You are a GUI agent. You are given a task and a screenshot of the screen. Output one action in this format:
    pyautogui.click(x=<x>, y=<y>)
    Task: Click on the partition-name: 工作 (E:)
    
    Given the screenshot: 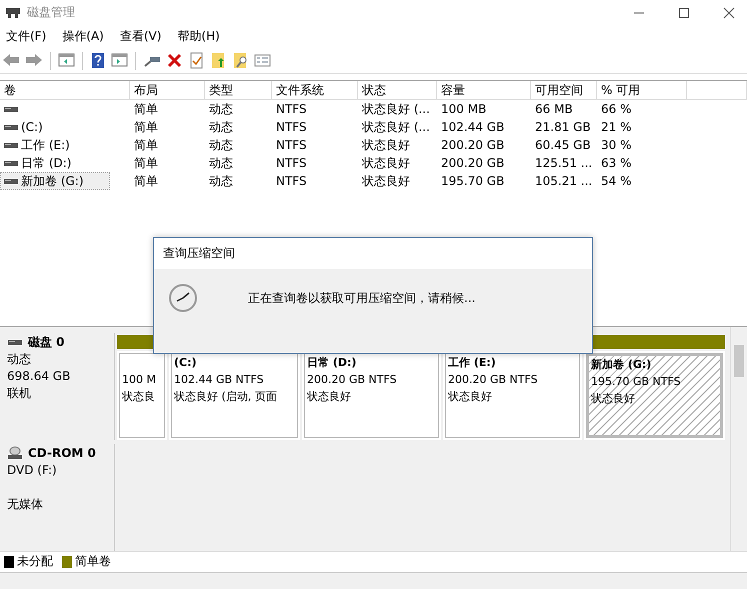 What is the action you would take?
    pyautogui.click(x=472, y=363)
    